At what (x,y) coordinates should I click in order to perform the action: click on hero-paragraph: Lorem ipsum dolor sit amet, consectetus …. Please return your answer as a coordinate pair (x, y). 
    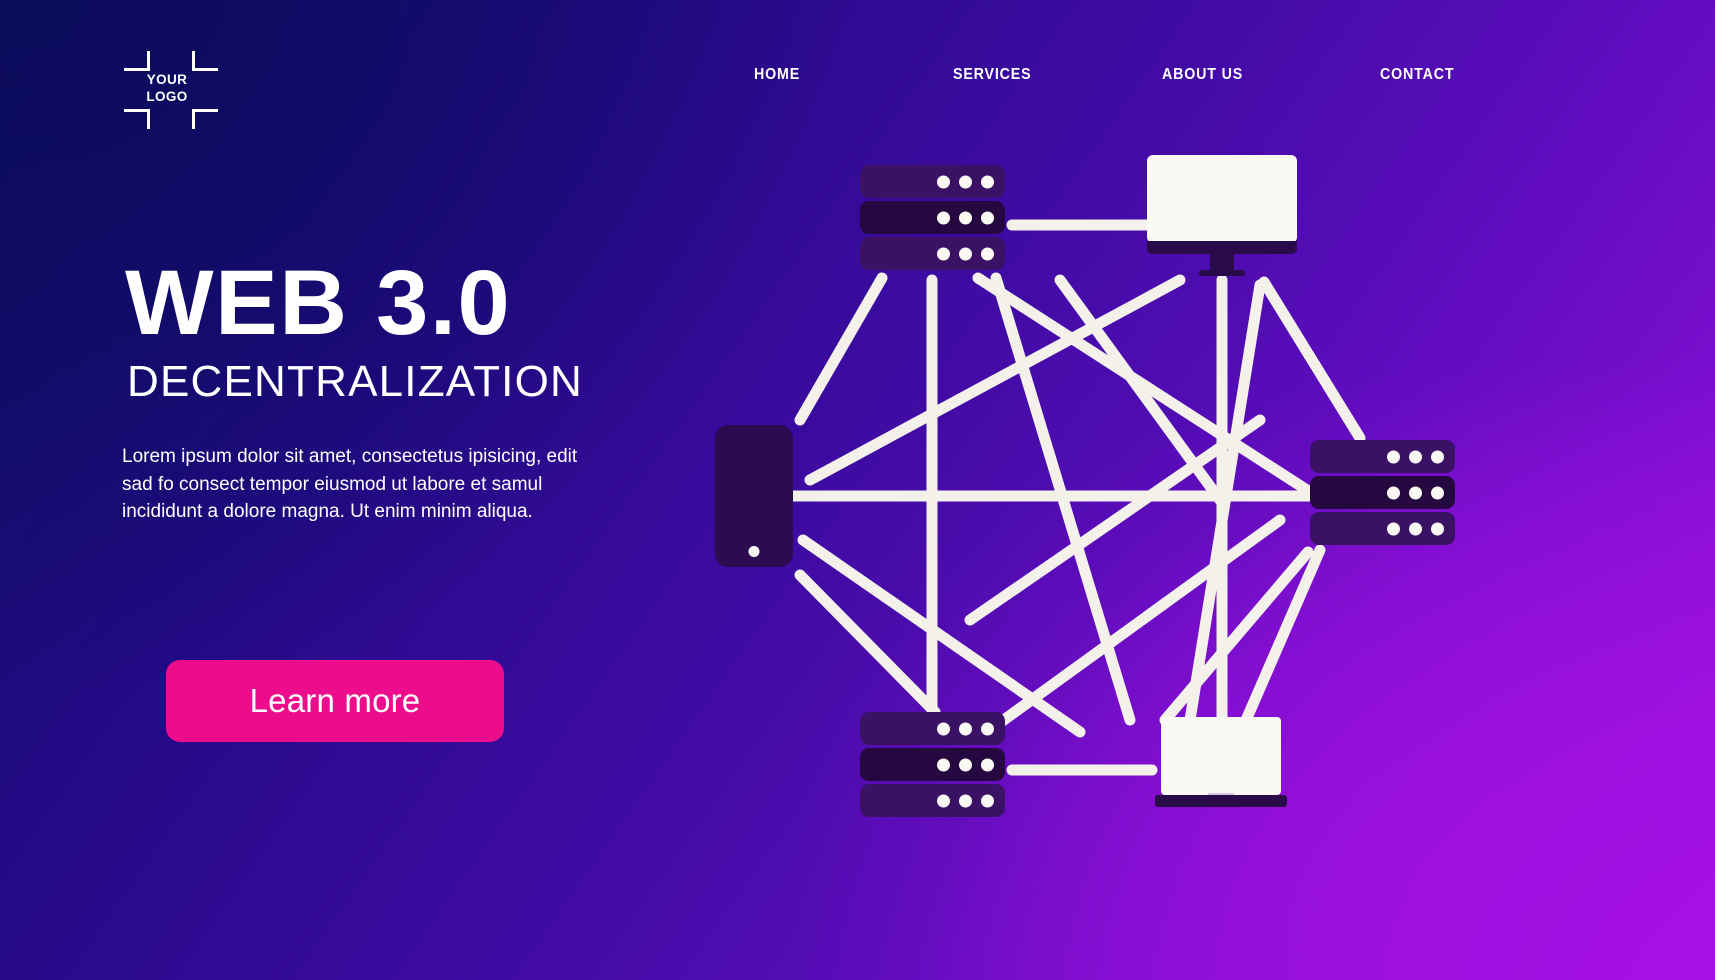
    Looking at the image, I should click on (350, 484).